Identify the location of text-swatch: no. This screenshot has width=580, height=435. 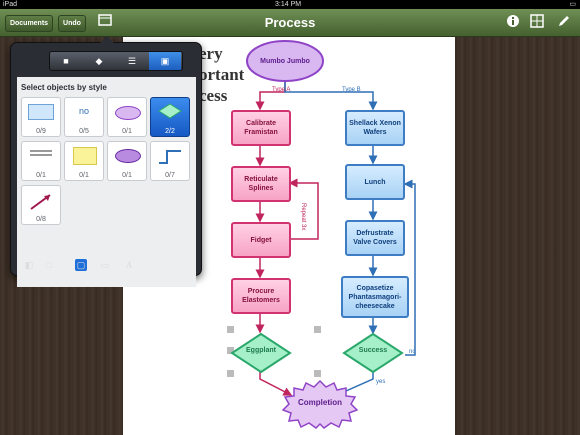
(83, 111).